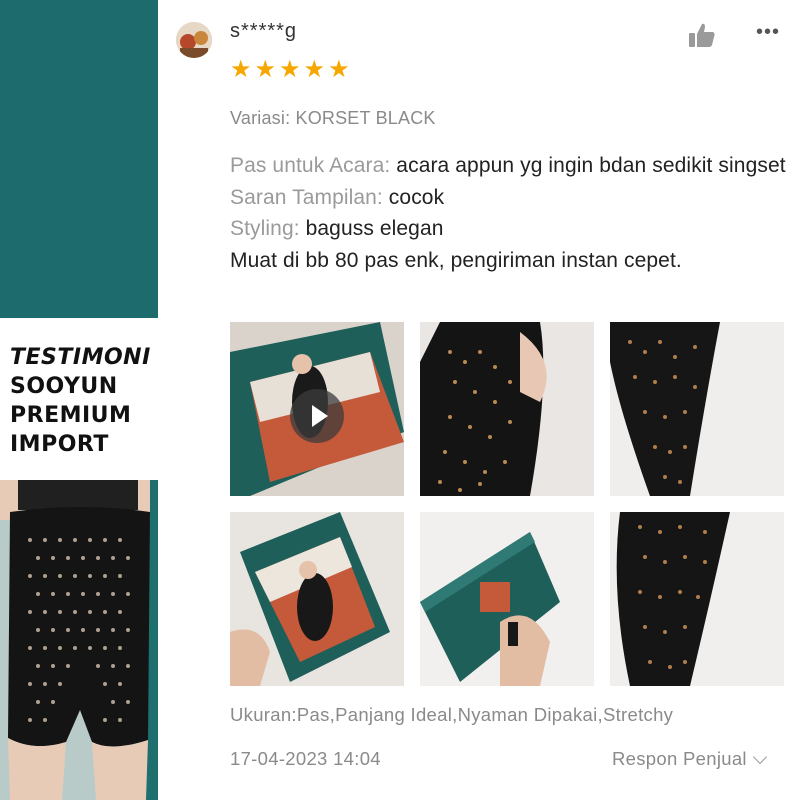  I want to click on promo-teal-block, so click(79, 159).